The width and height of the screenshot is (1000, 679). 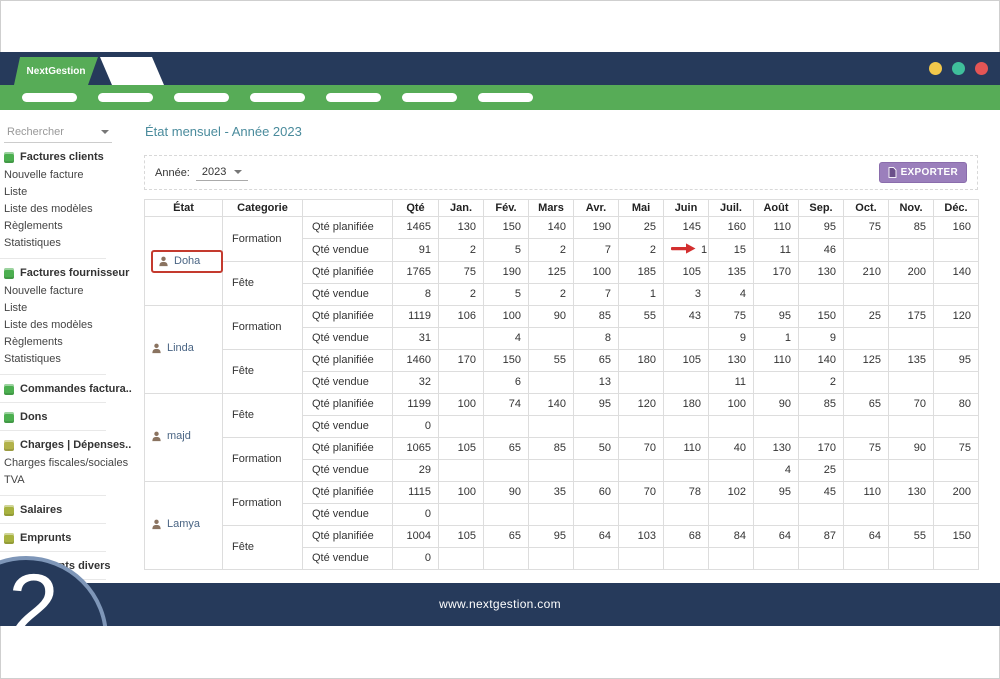 What do you see at coordinates (596, 404) in the screenshot?
I see `month-value-cell: 95` at bounding box center [596, 404].